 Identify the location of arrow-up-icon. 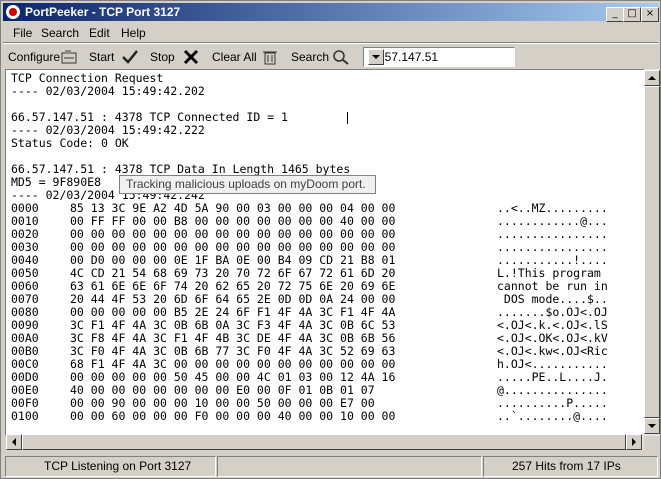
(652, 78).